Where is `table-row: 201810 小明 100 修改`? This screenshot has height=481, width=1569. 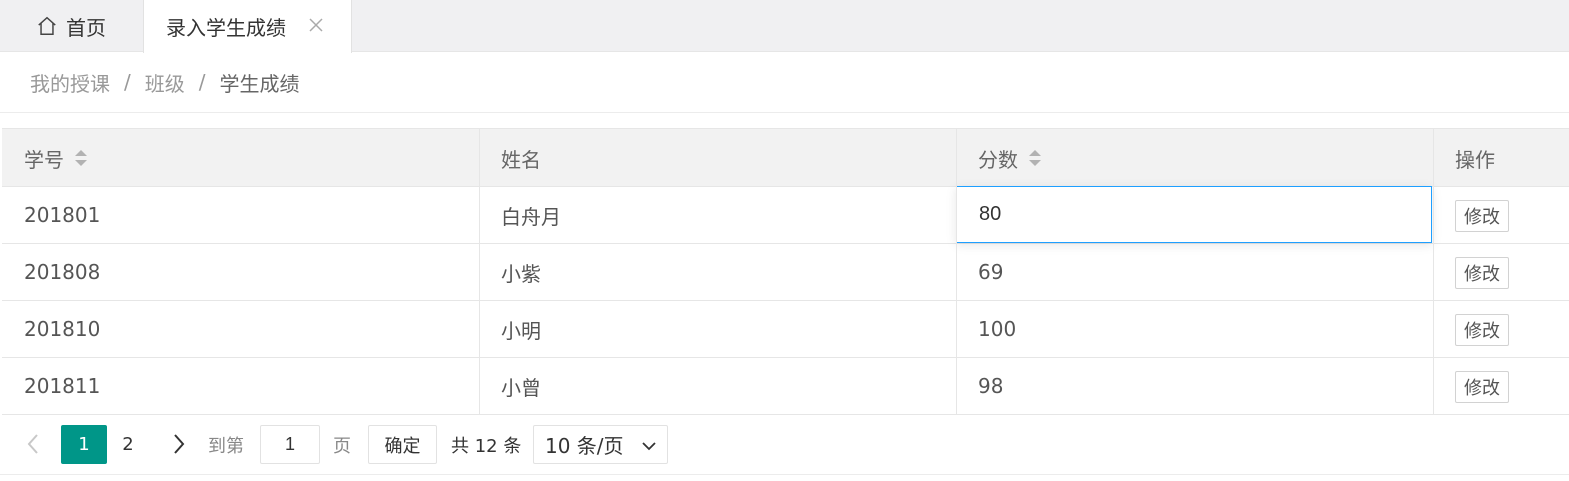 table-row: 201810 小明 100 修改 is located at coordinates (785, 329).